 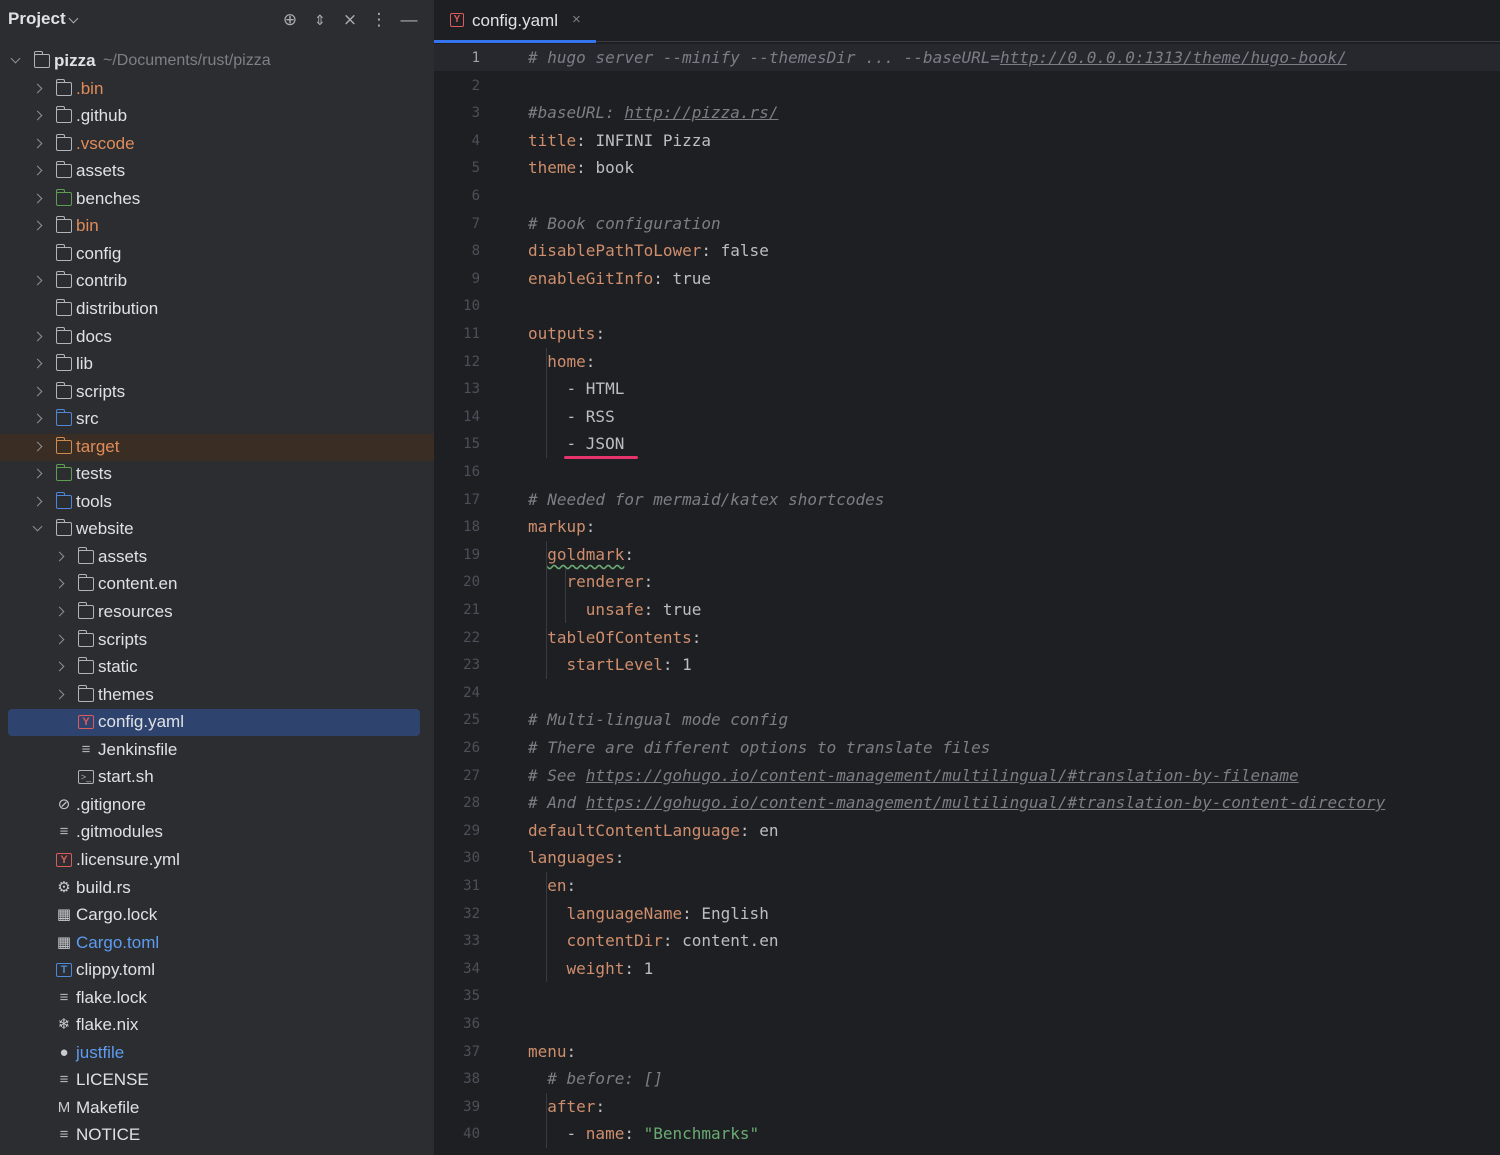 What do you see at coordinates (624, 223) in the screenshot?
I see `code-line: # Book configuration` at bounding box center [624, 223].